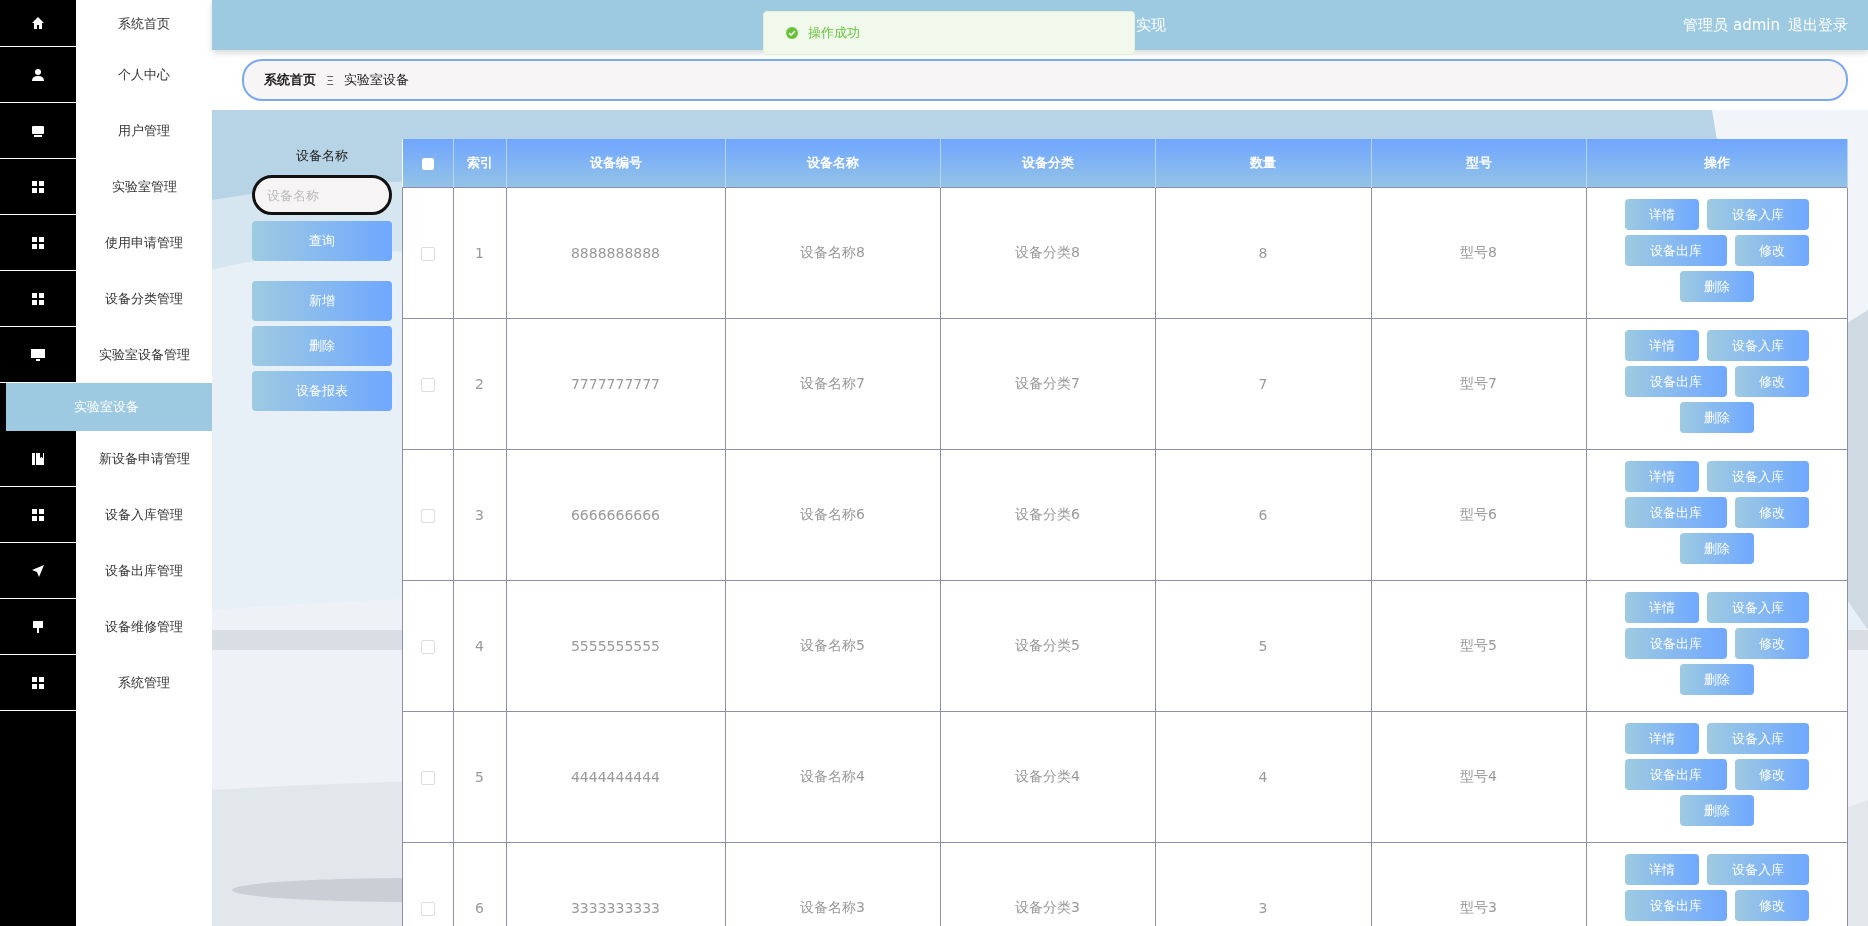 Image resolution: width=1868 pixels, height=926 pixels. What do you see at coordinates (109, 407) in the screenshot?
I see `submenu-item: 实验室设备` at bounding box center [109, 407].